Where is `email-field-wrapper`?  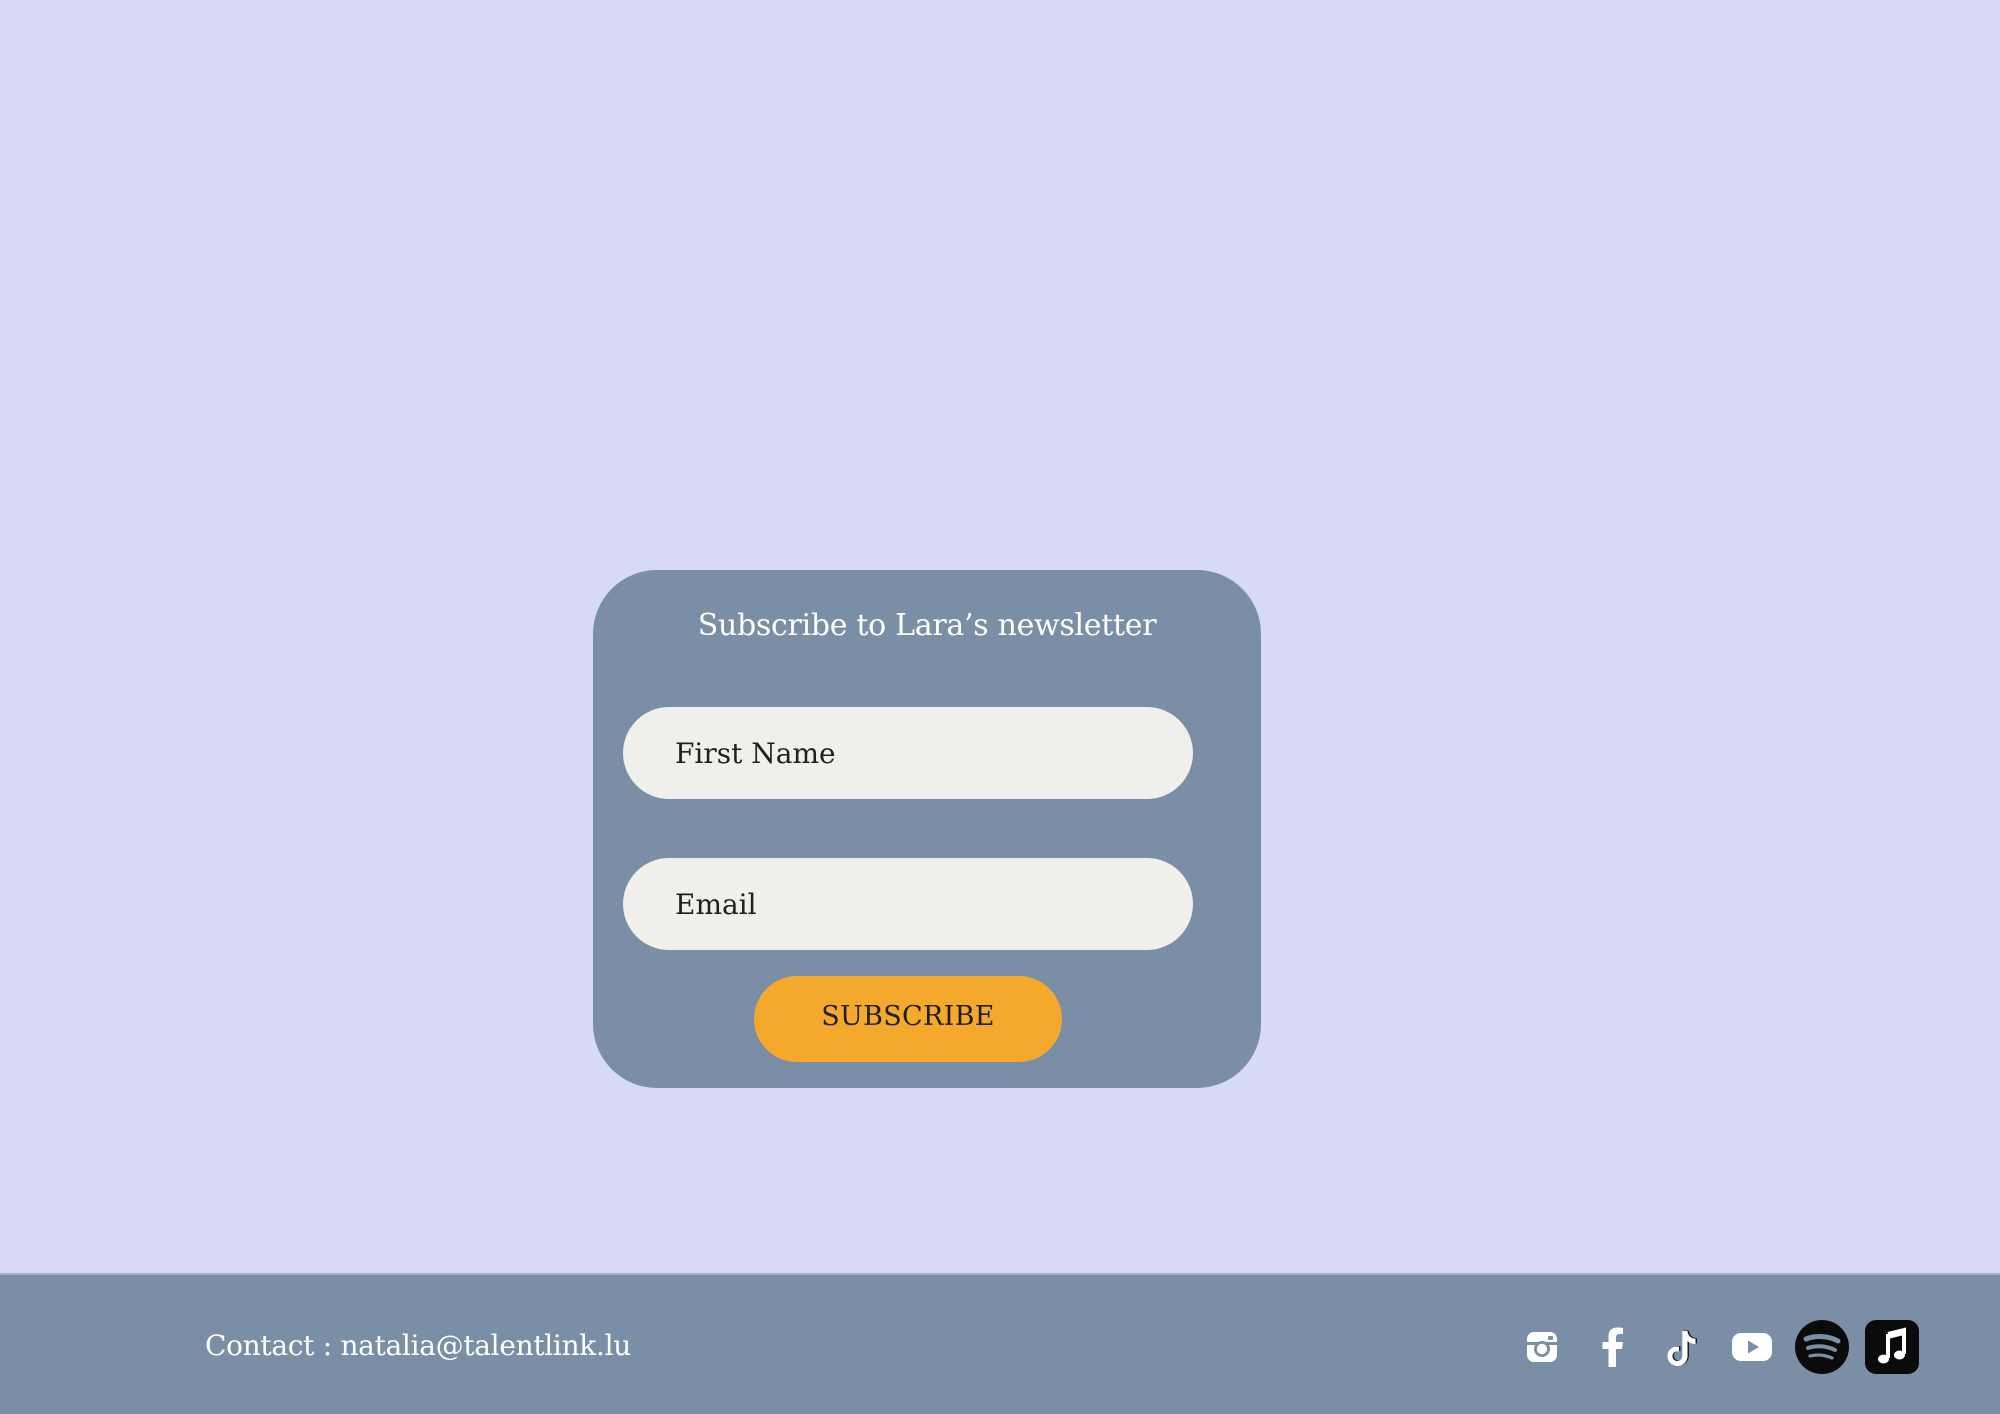
email-field-wrapper is located at coordinates (908, 904).